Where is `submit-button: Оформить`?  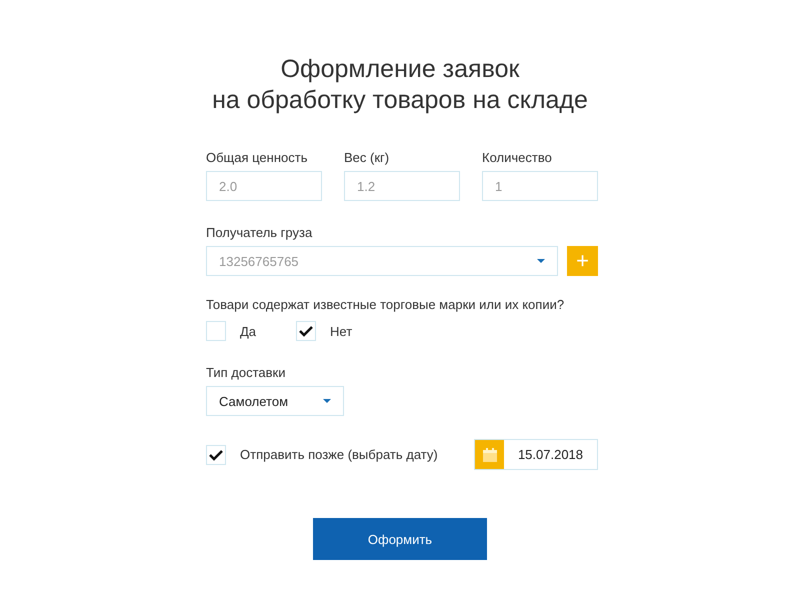
submit-button: Оформить is located at coordinates (400, 539).